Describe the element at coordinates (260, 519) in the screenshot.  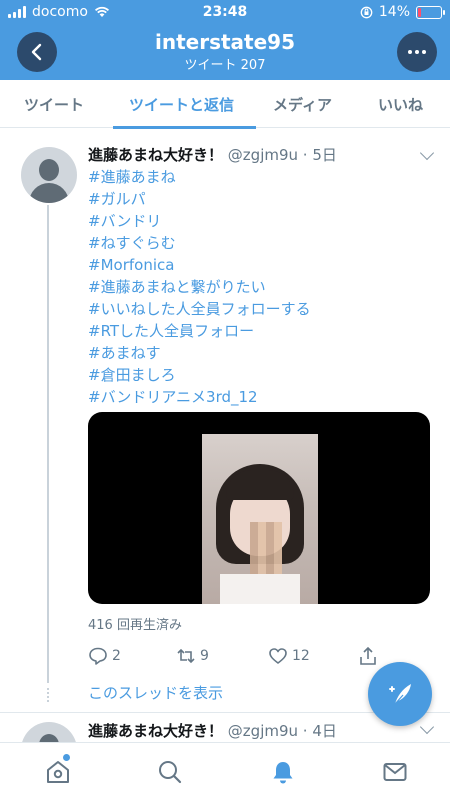
I see `video-thumbnail` at that location.